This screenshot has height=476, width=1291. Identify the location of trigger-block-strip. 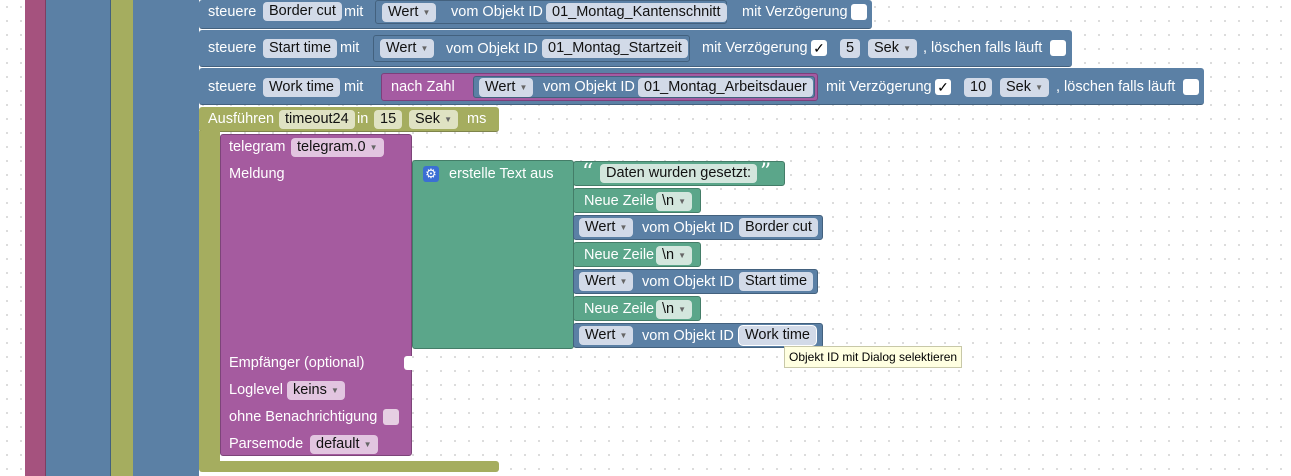
(78, 238).